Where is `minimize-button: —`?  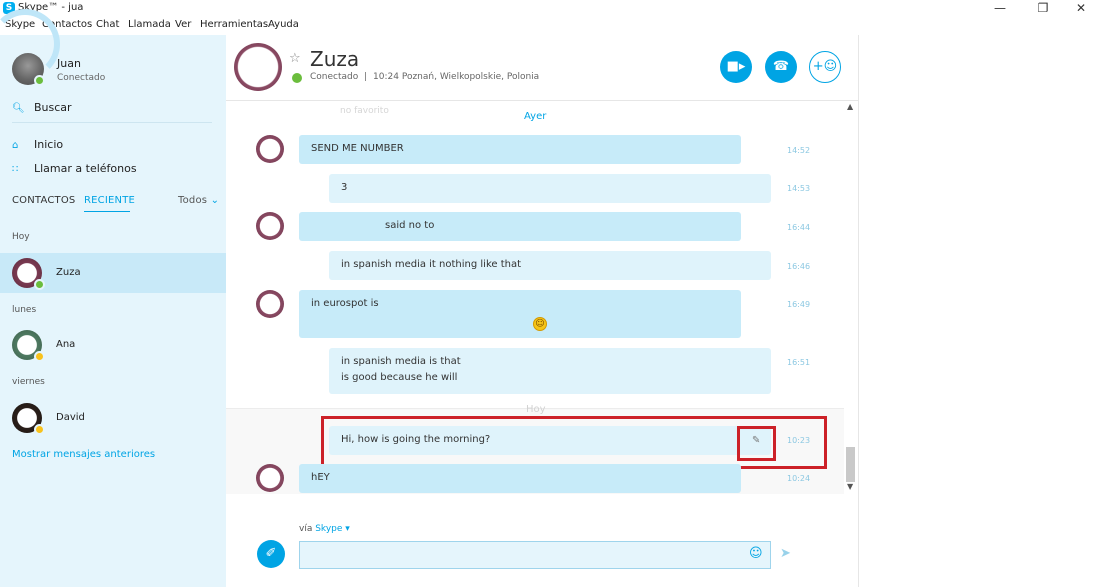
minimize-button: — is located at coordinates (1000, 9).